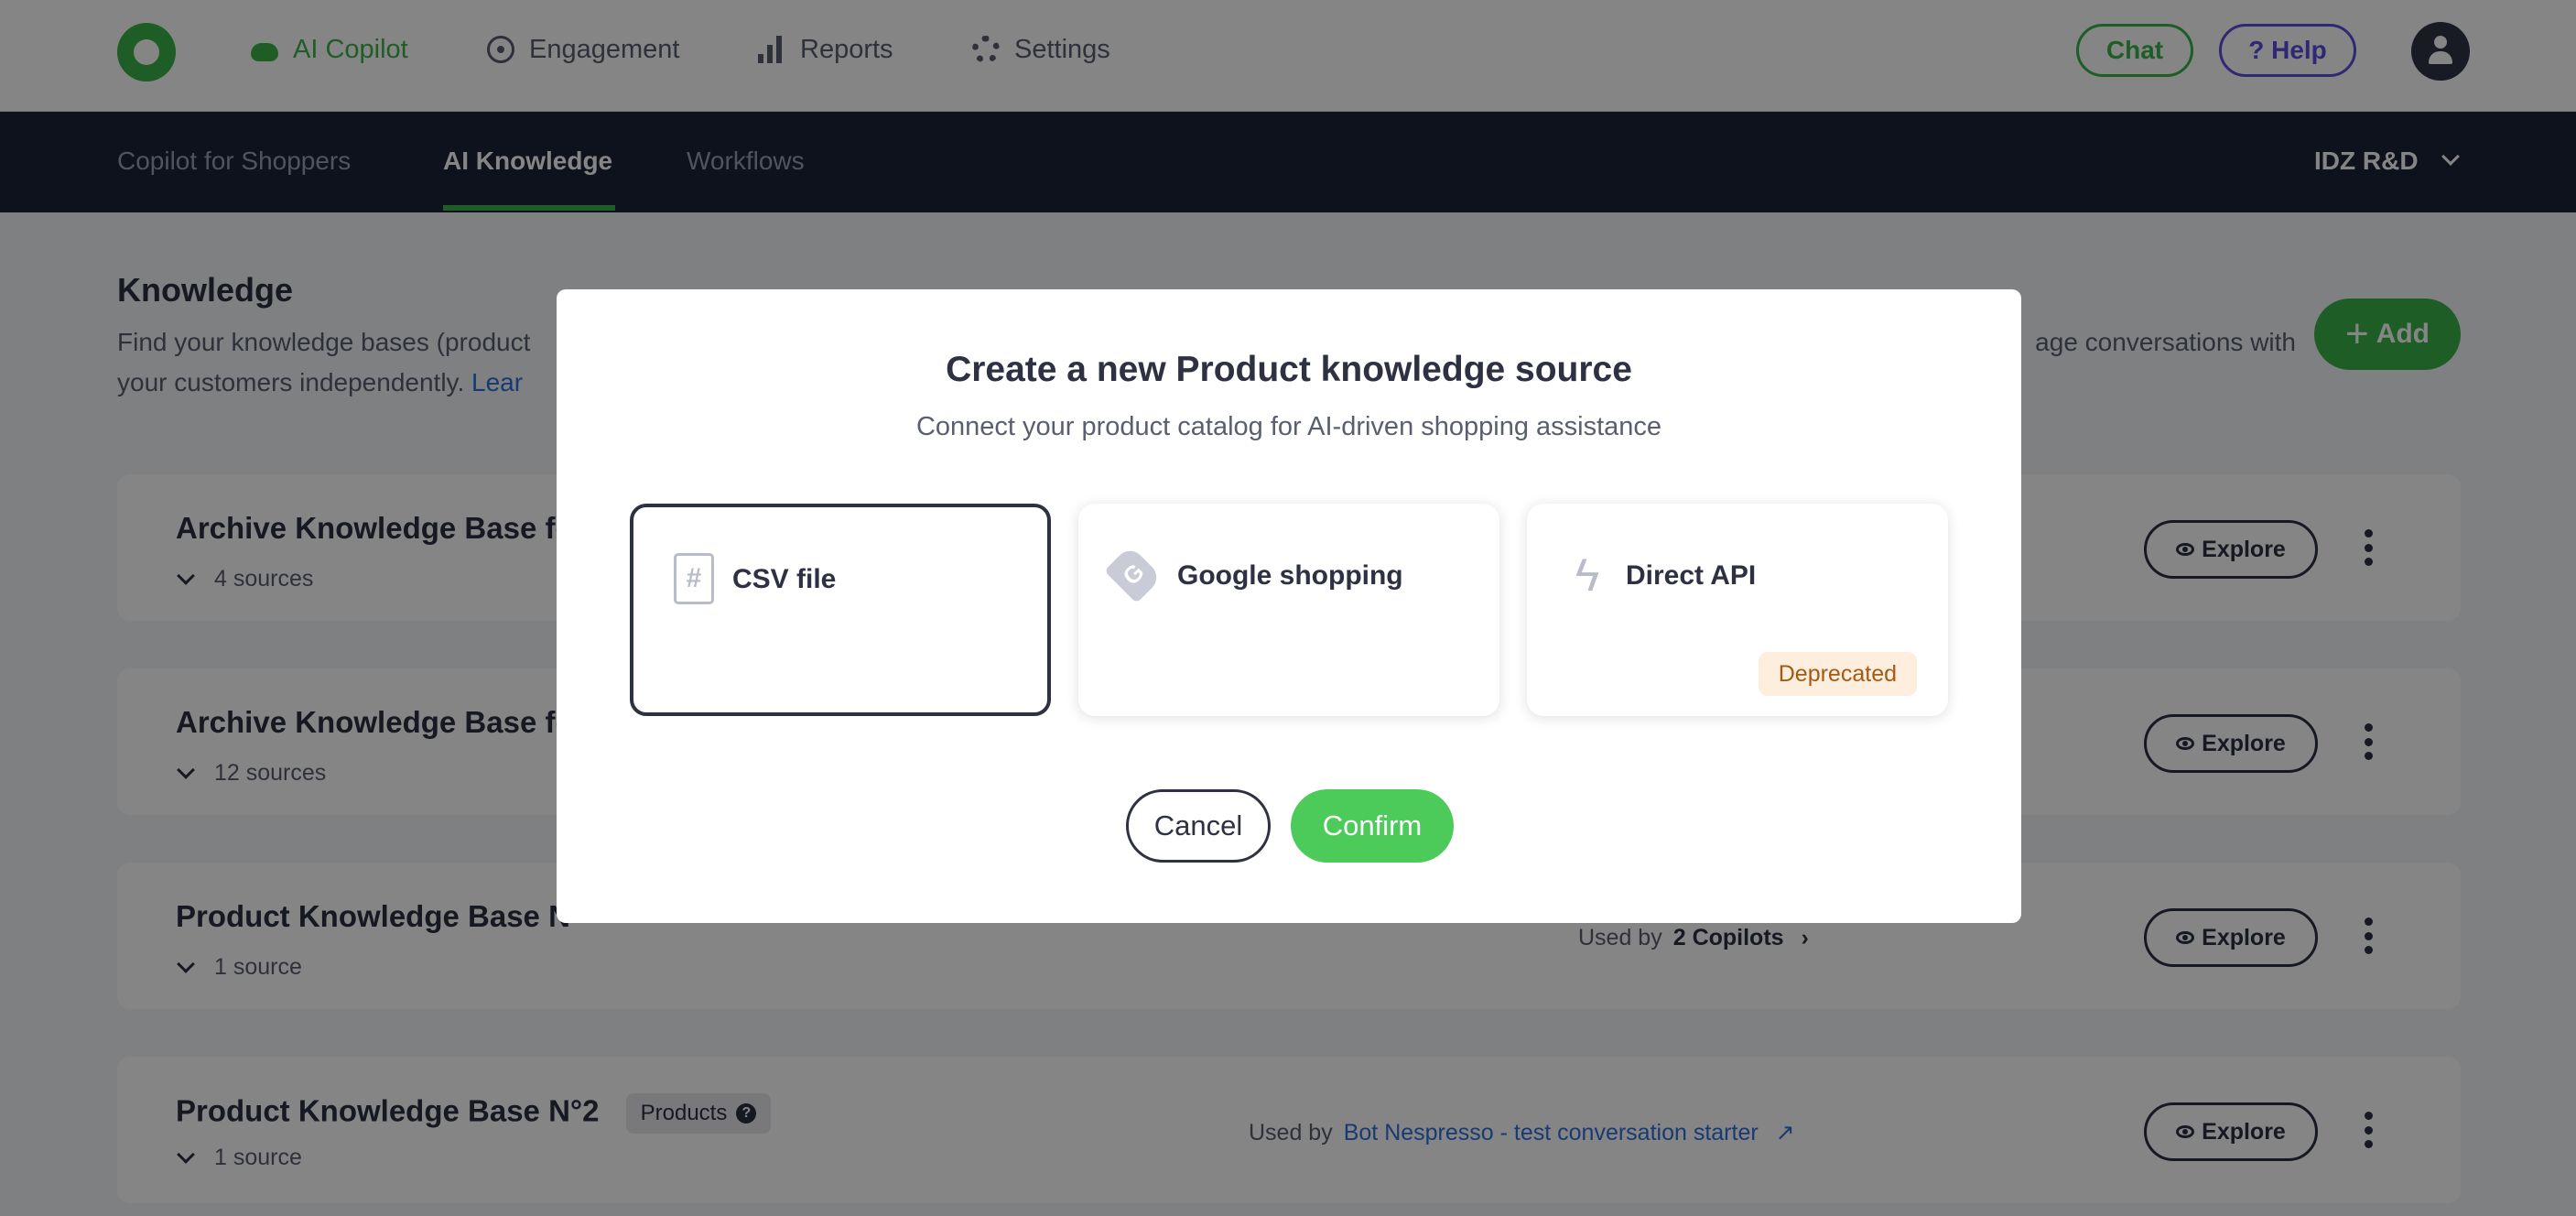 This screenshot has width=2576, height=1216. I want to click on modal-title: Create a new Product knowledge source, so click(1289, 369).